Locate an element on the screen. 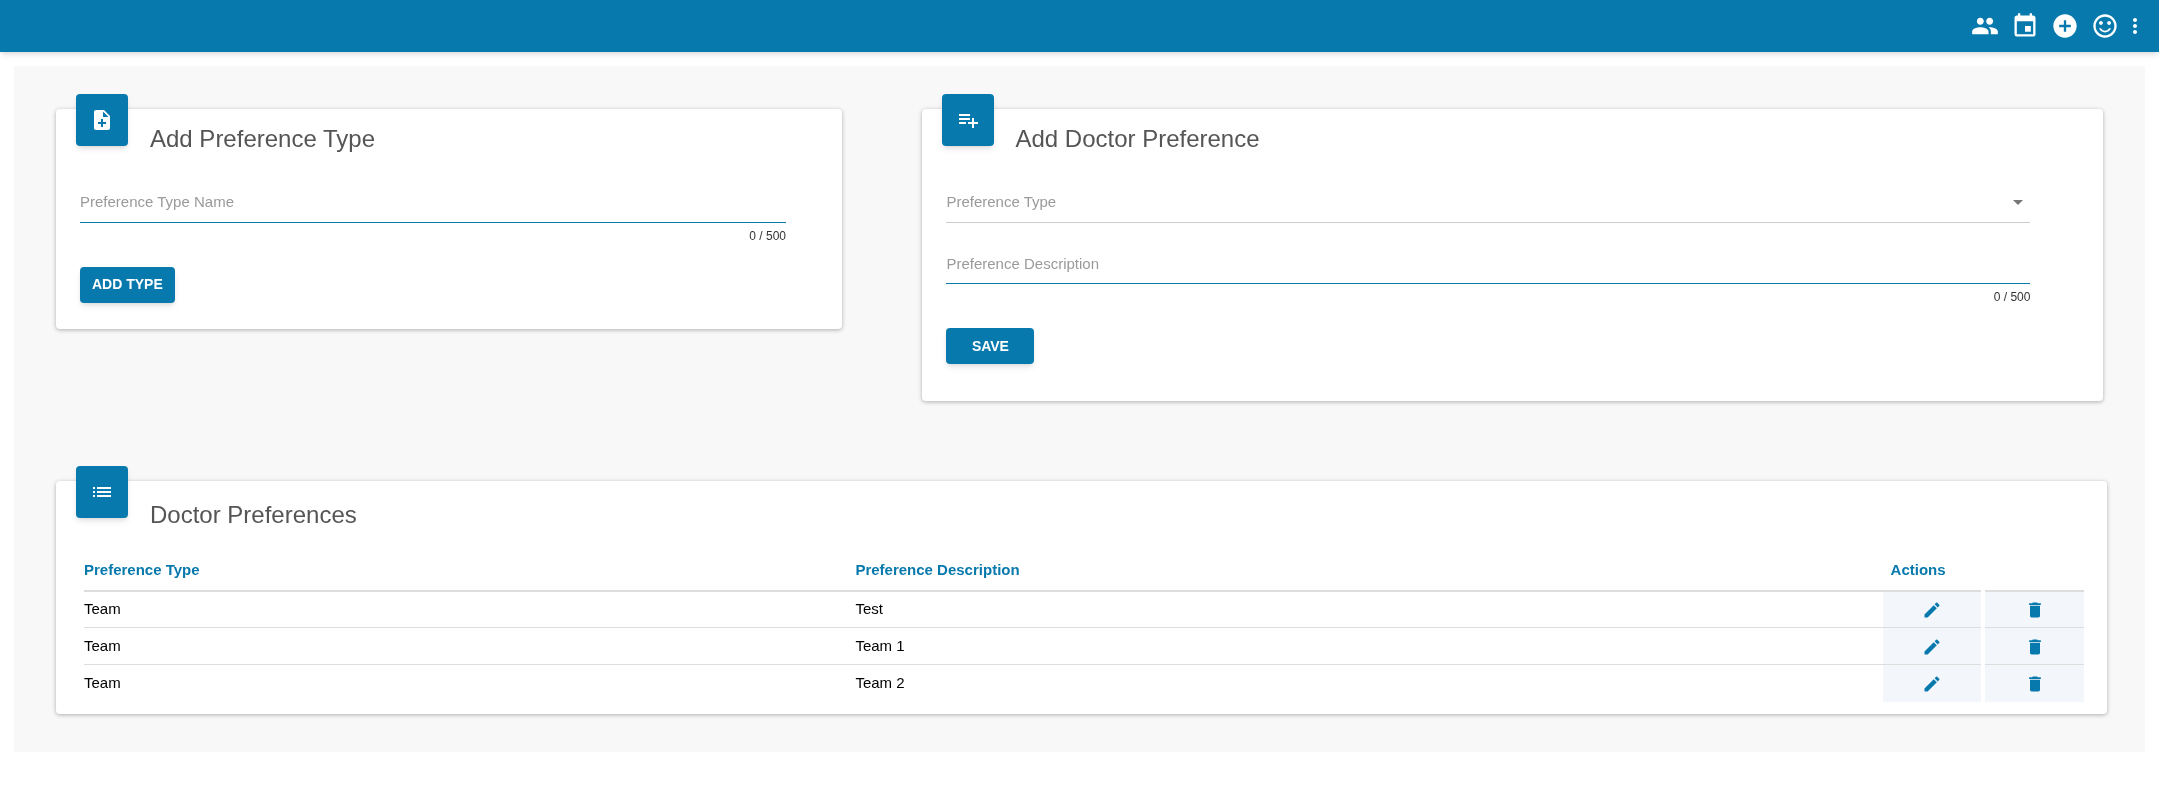 This screenshot has height=786, width=2159. column-header: Preference Type is located at coordinates (142, 569).